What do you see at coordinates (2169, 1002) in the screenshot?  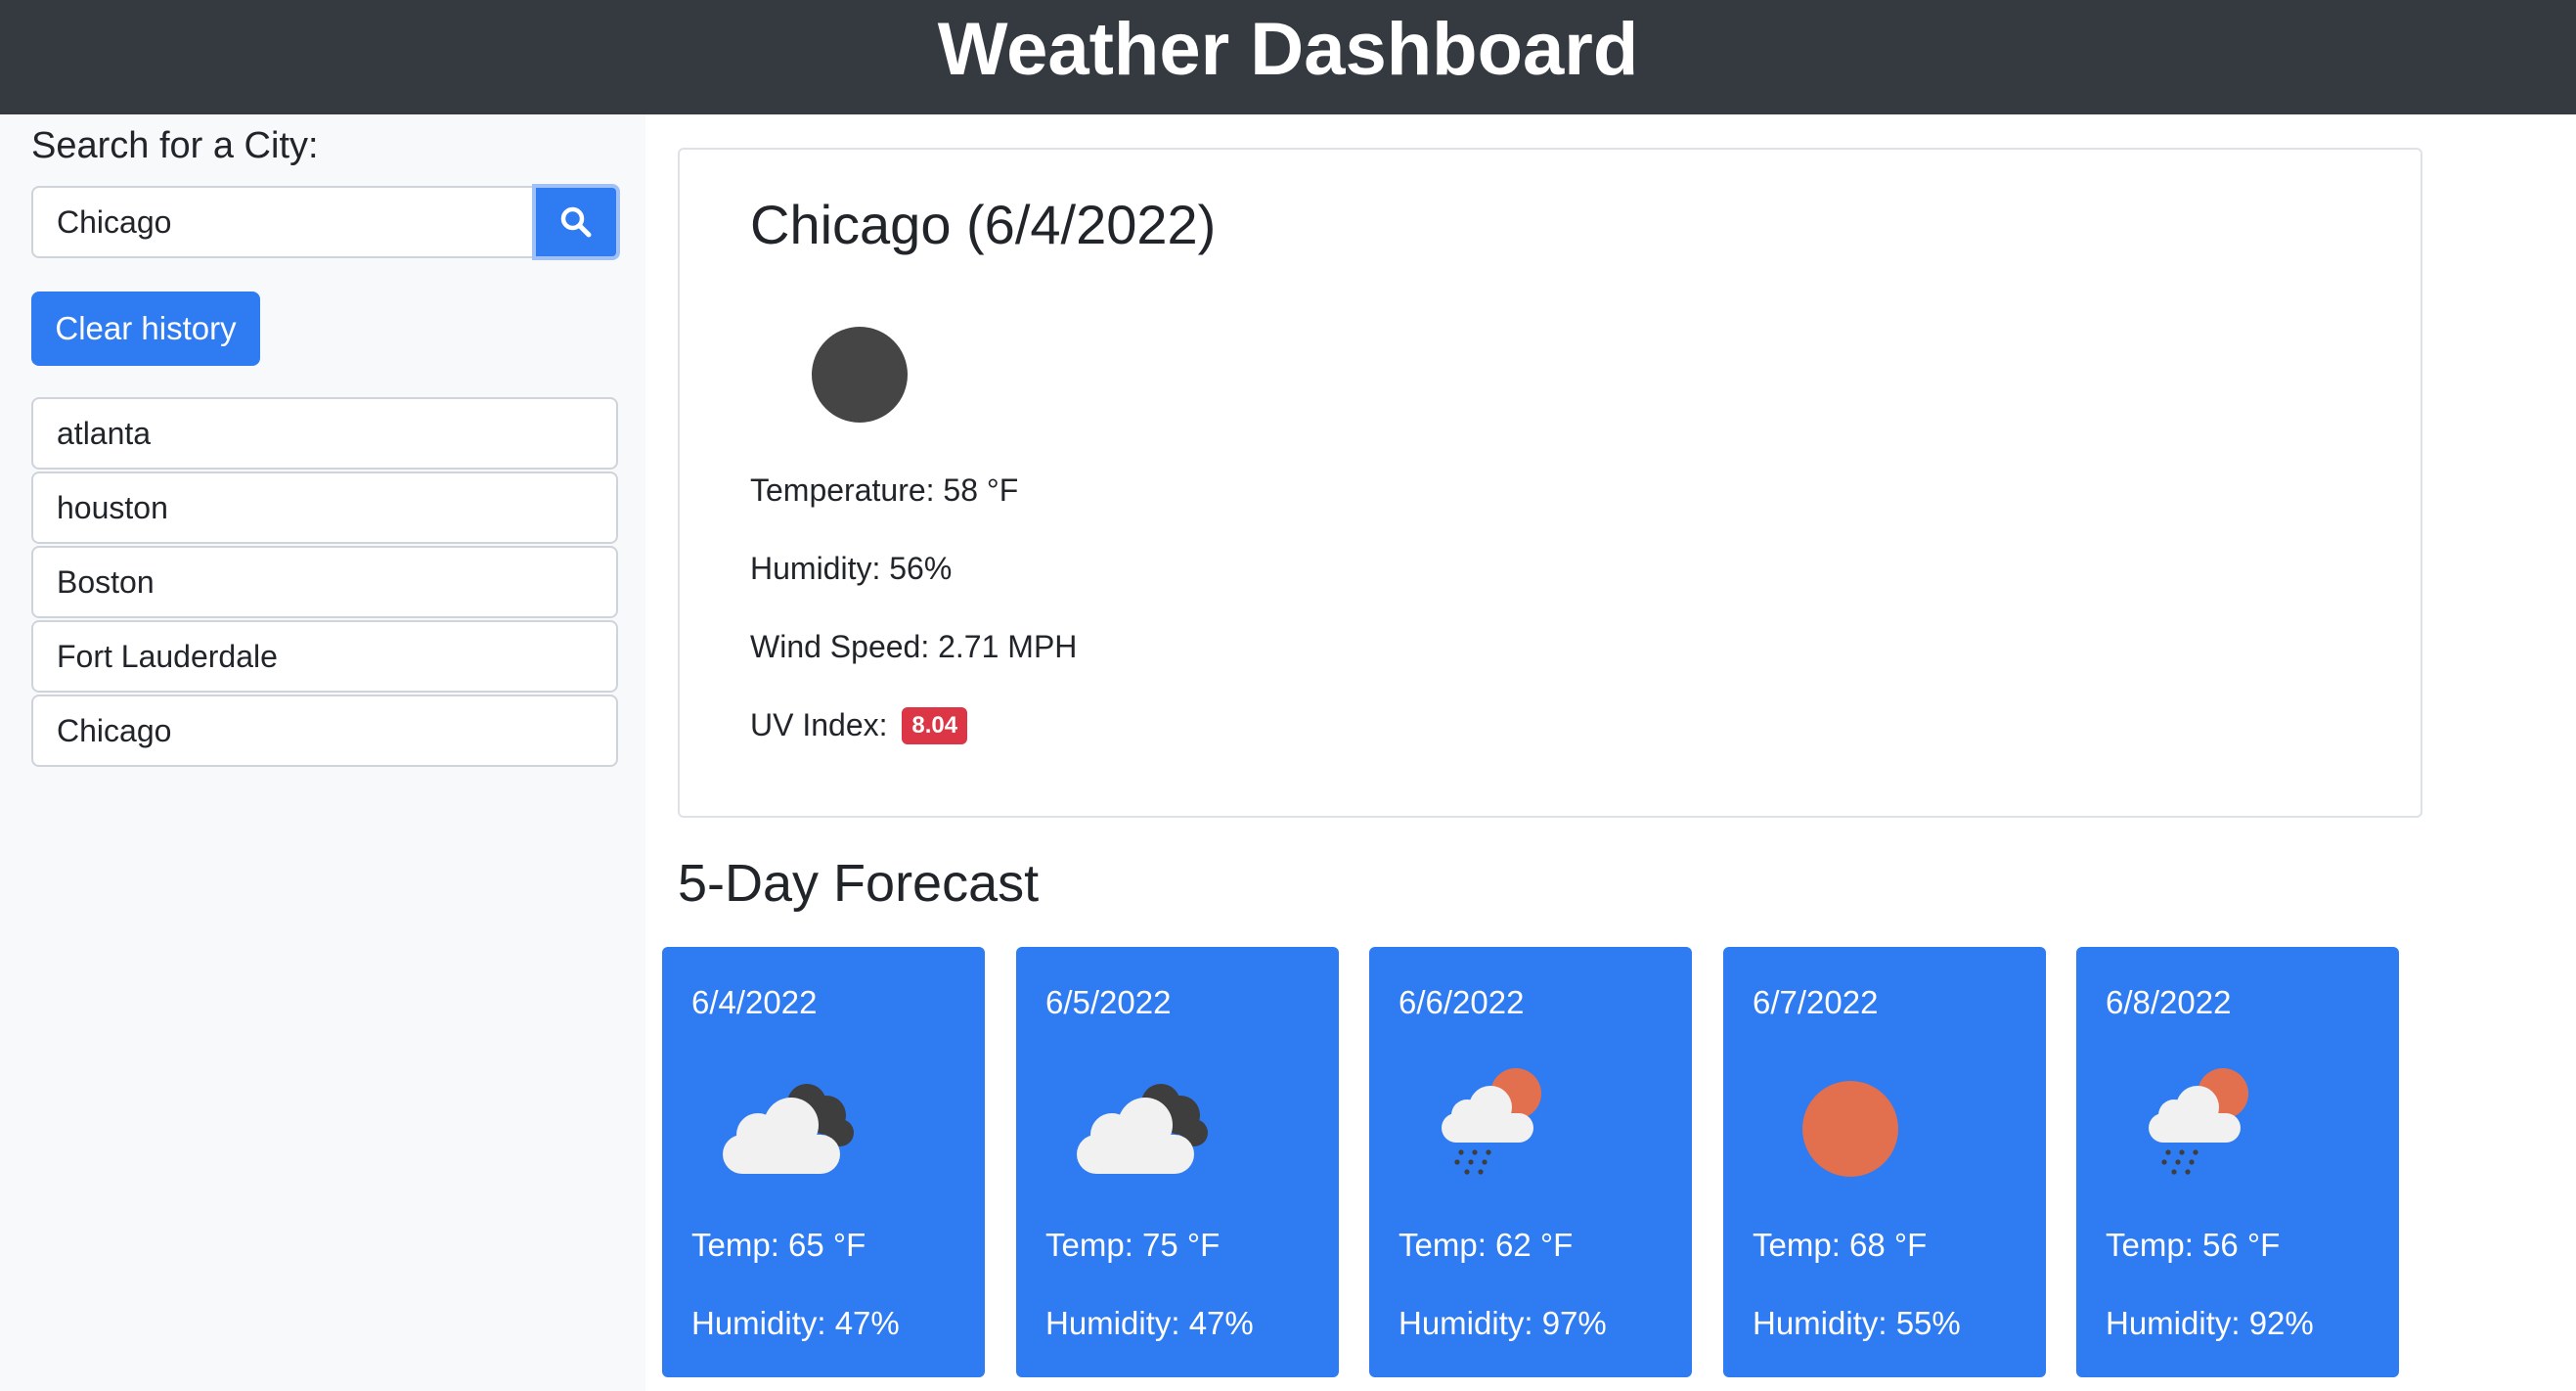 I see `forecast-date: 6/8/2022` at bounding box center [2169, 1002].